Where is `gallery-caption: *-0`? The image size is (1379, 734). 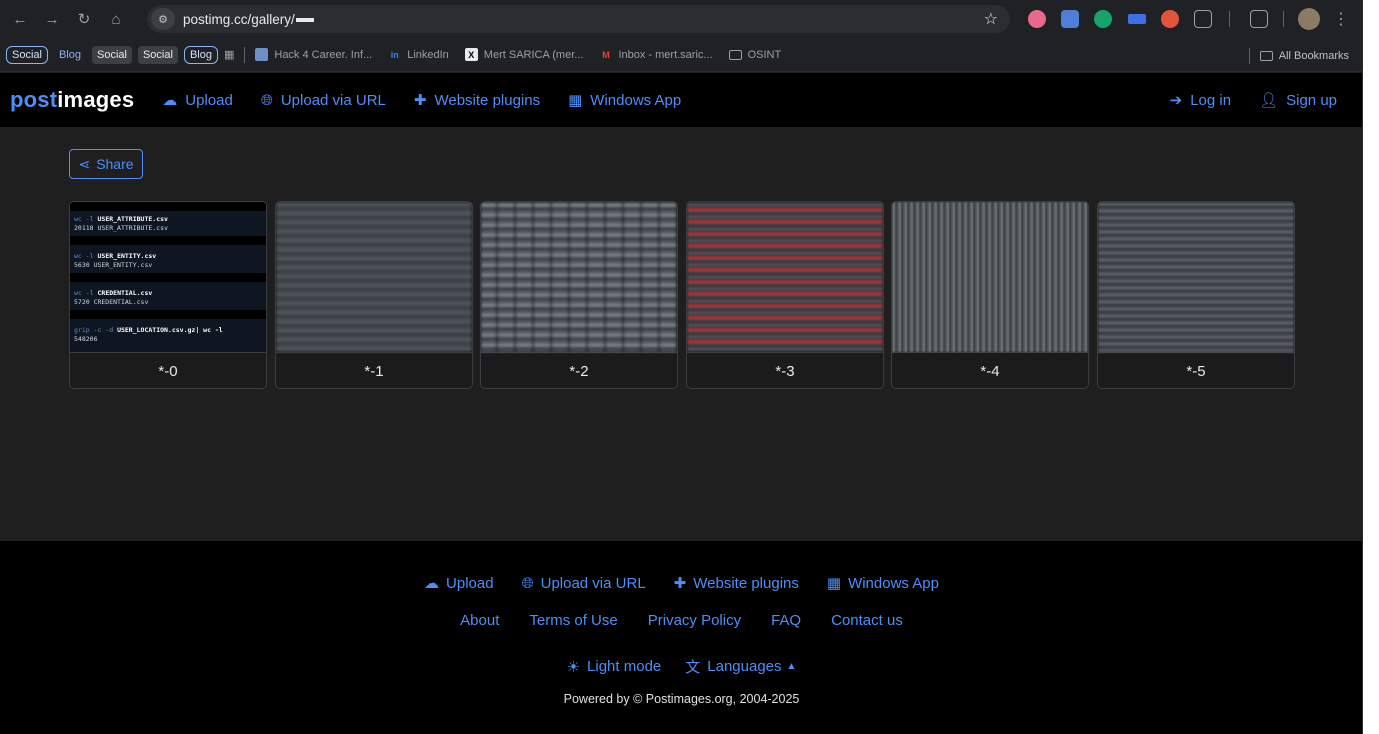
gallery-caption: *-0 is located at coordinates (168, 370).